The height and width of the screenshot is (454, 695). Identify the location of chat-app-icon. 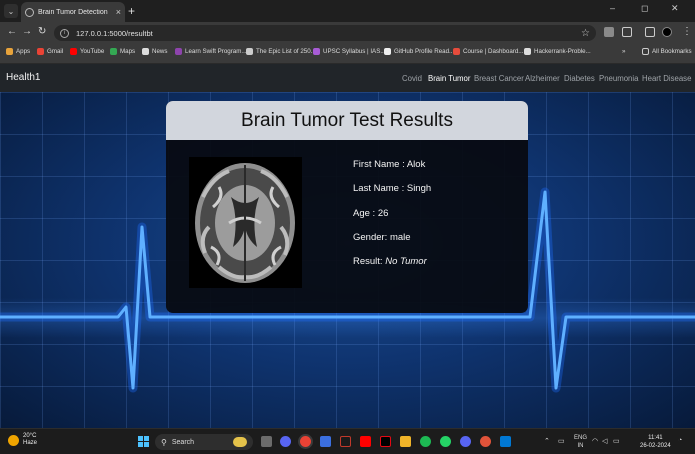
(285, 441).